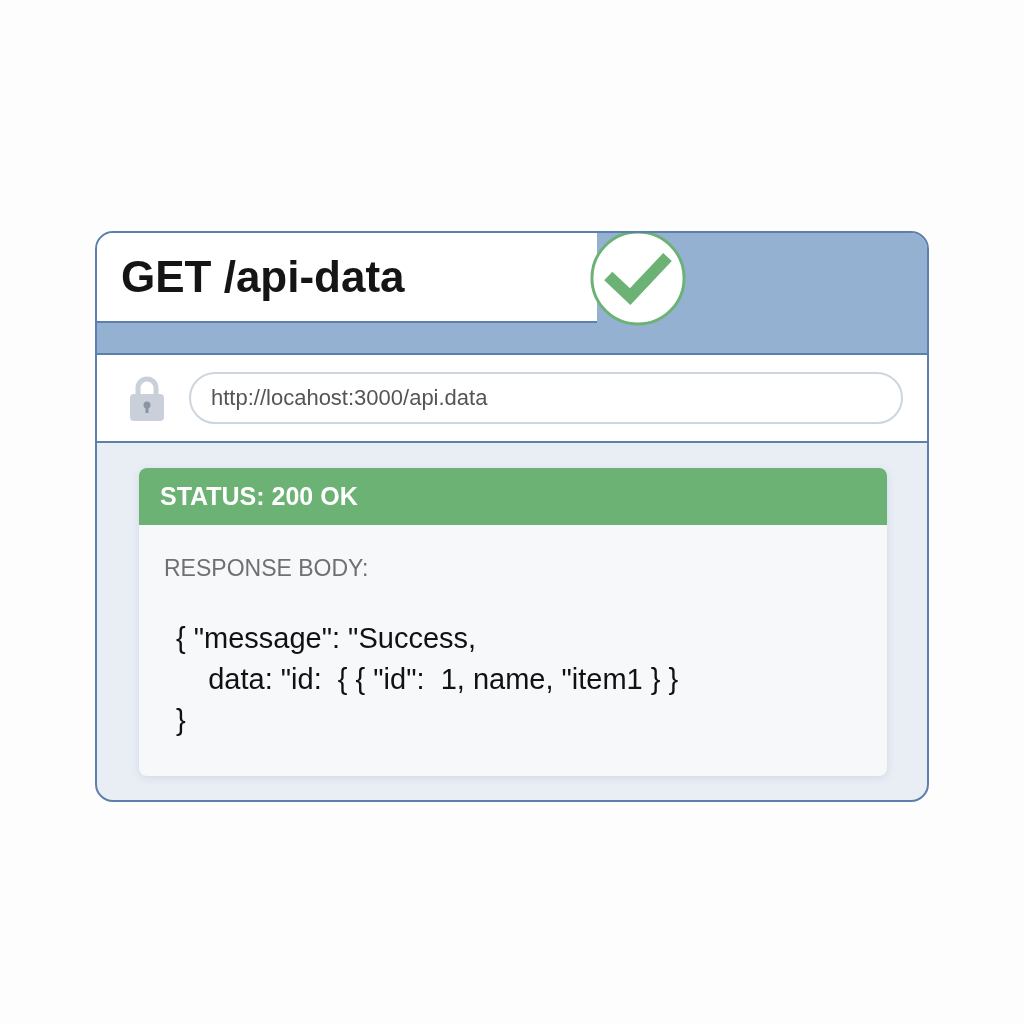  What do you see at coordinates (147, 398) in the screenshot?
I see `lock-icon` at bounding box center [147, 398].